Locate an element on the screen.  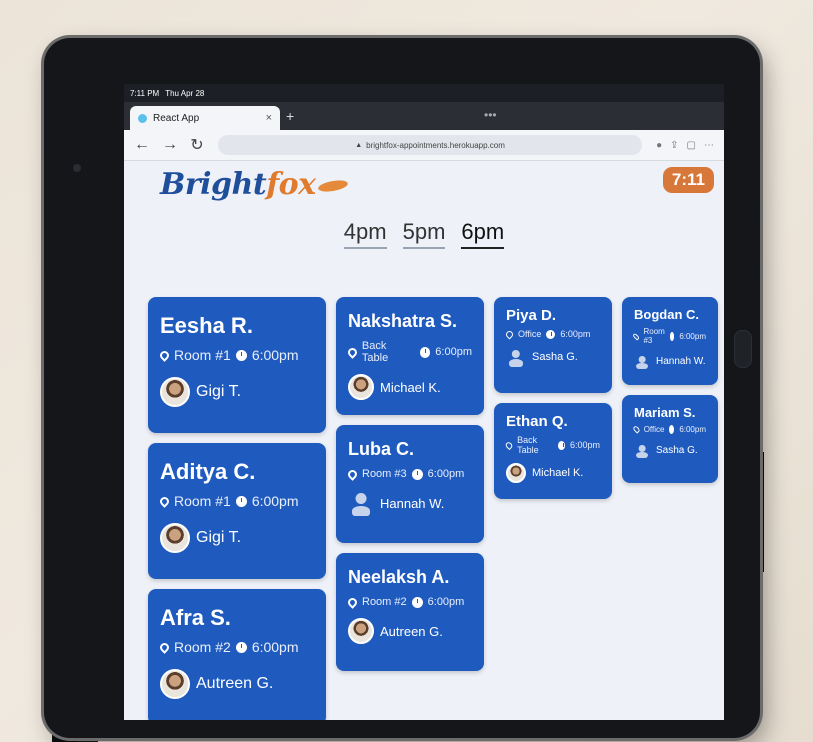
toolbar-icons: ● ⇪ ▢ ⋯ is located at coordinates (685, 145).